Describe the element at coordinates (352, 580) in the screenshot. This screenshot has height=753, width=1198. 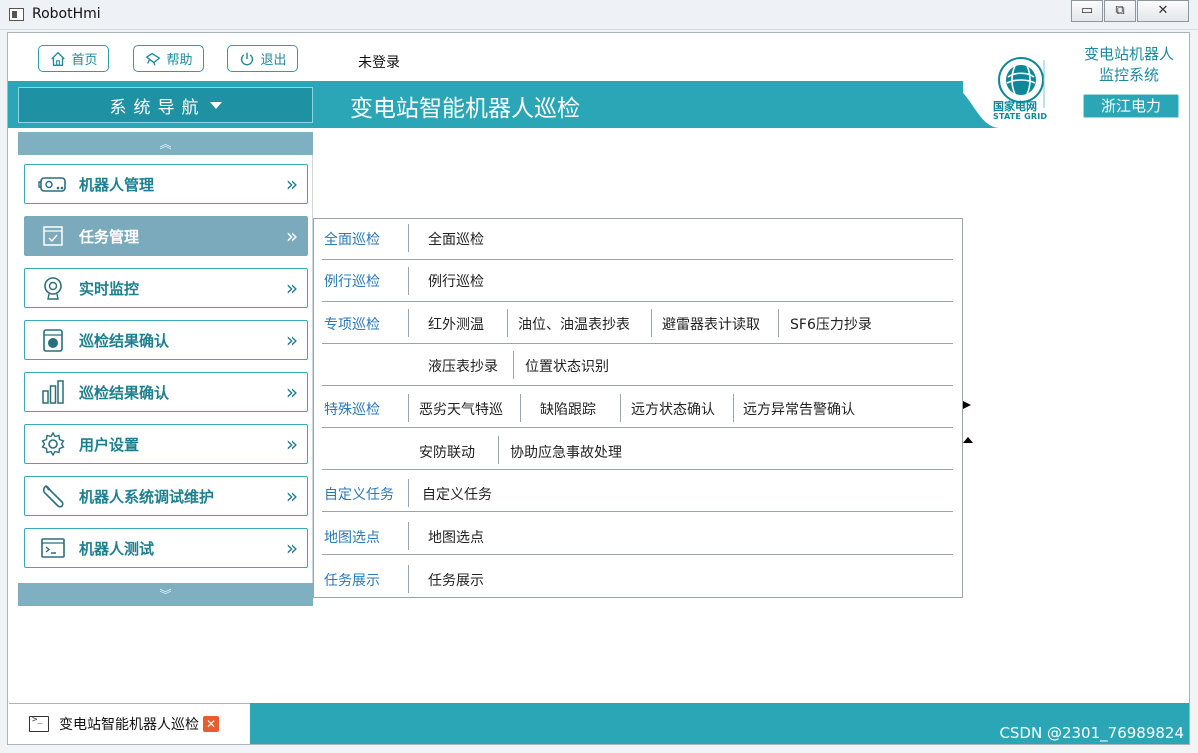
I see `submenu-category: 任务展示` at that location.